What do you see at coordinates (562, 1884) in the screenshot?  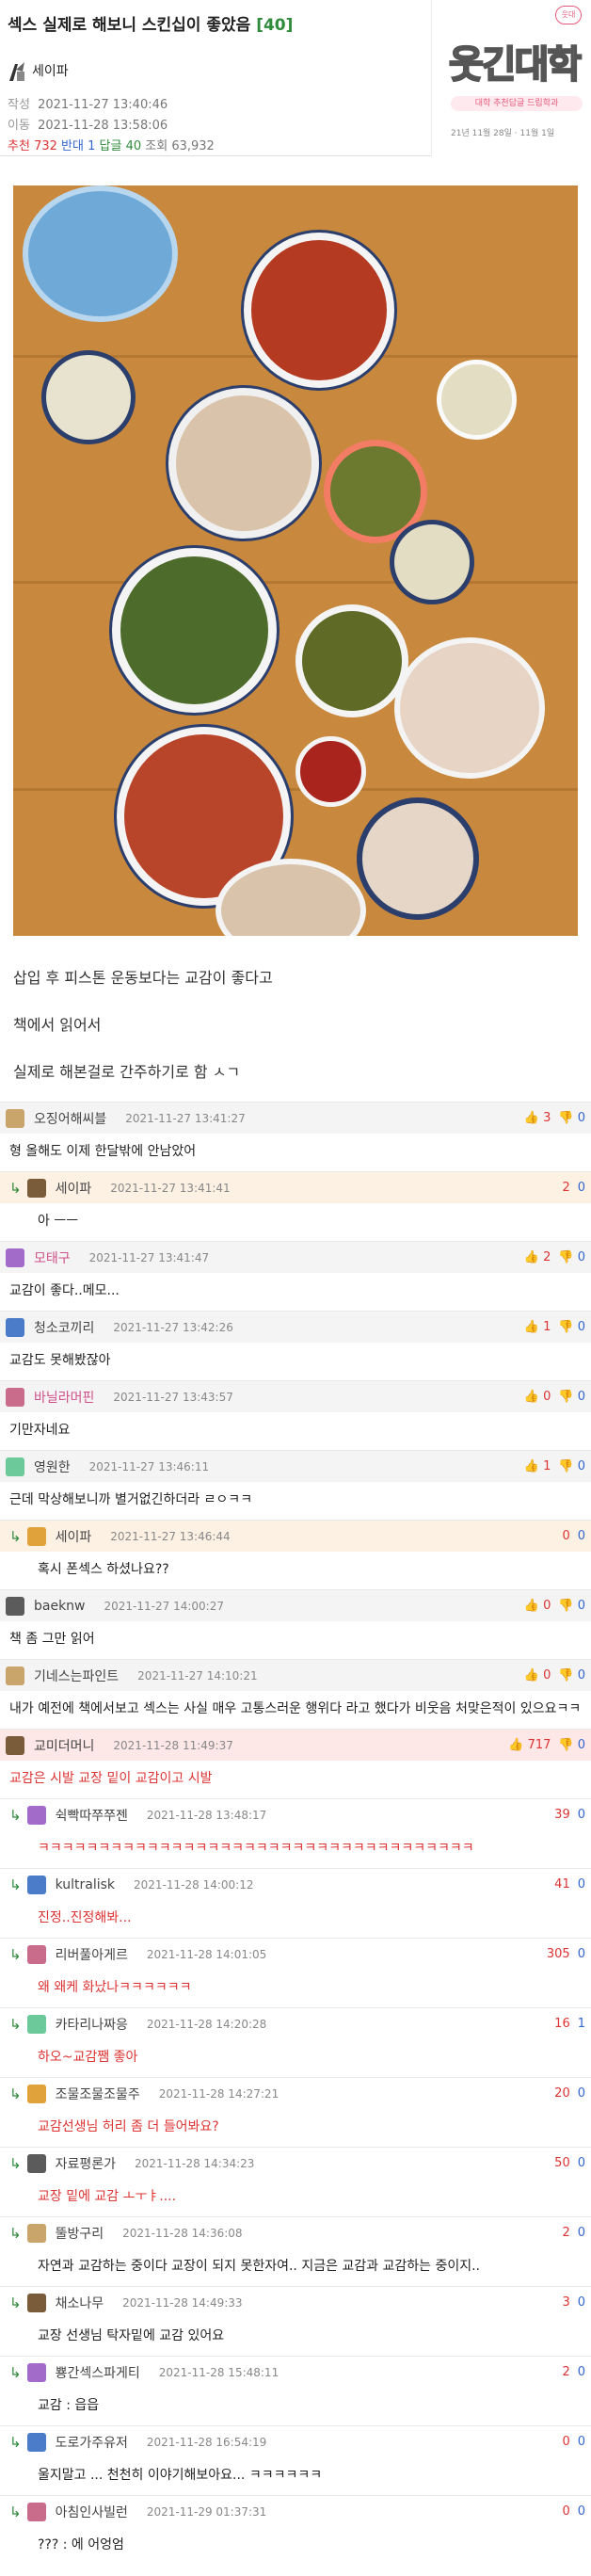 I see `comment-upvote-button: 41` at bounding box center [562, 1884].